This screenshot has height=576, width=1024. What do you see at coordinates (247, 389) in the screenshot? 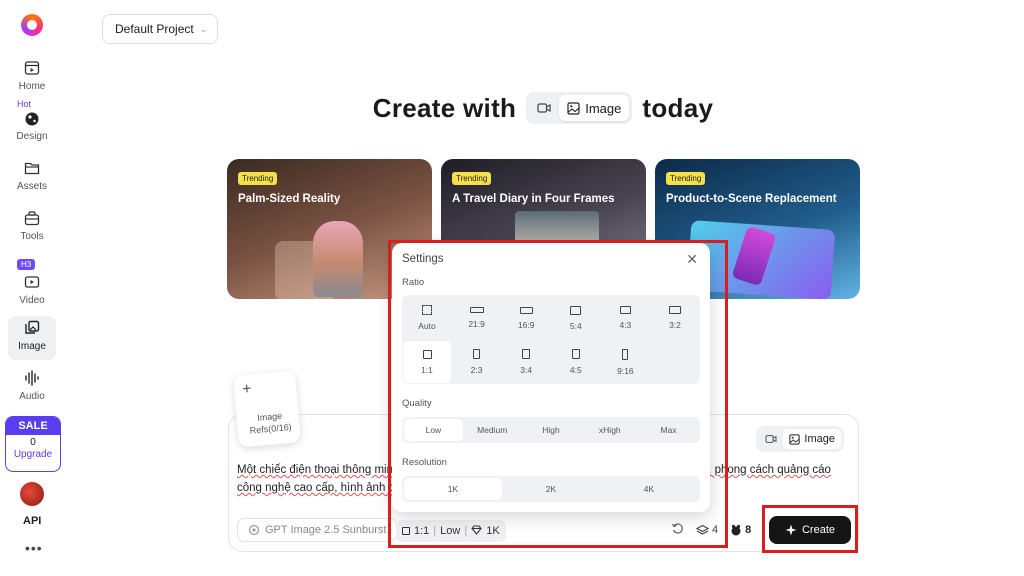
I see `plus-icon: +` at bounding box center [247, 389].